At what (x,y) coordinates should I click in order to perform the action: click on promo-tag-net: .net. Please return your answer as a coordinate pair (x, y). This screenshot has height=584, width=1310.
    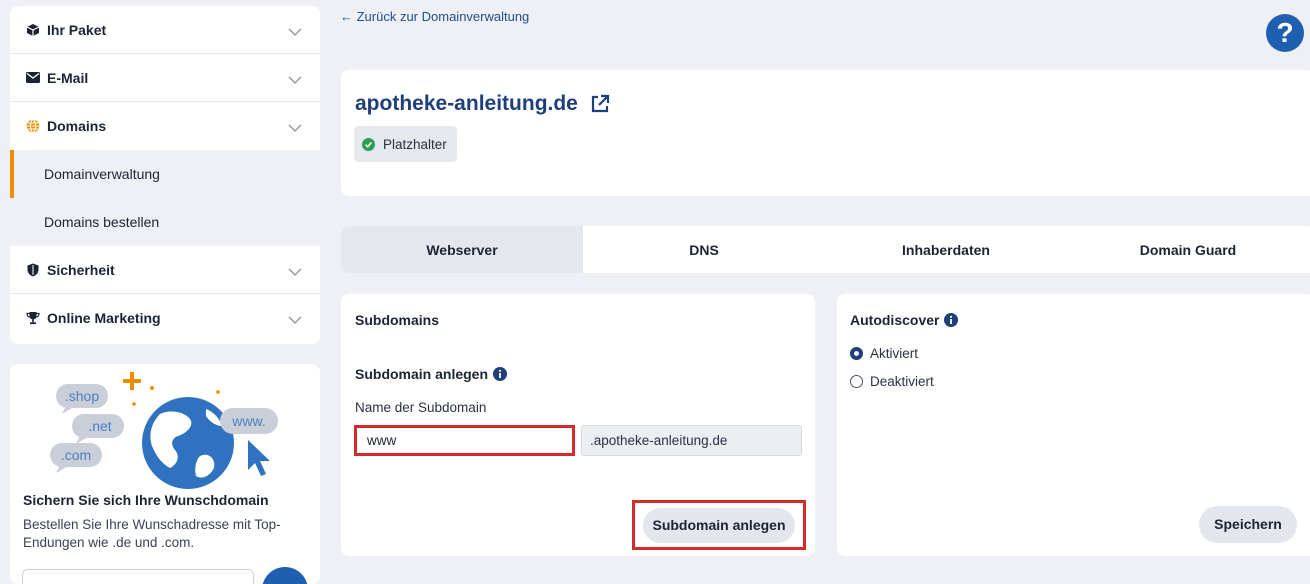
    Looking at the image, I should click on (99, 426).